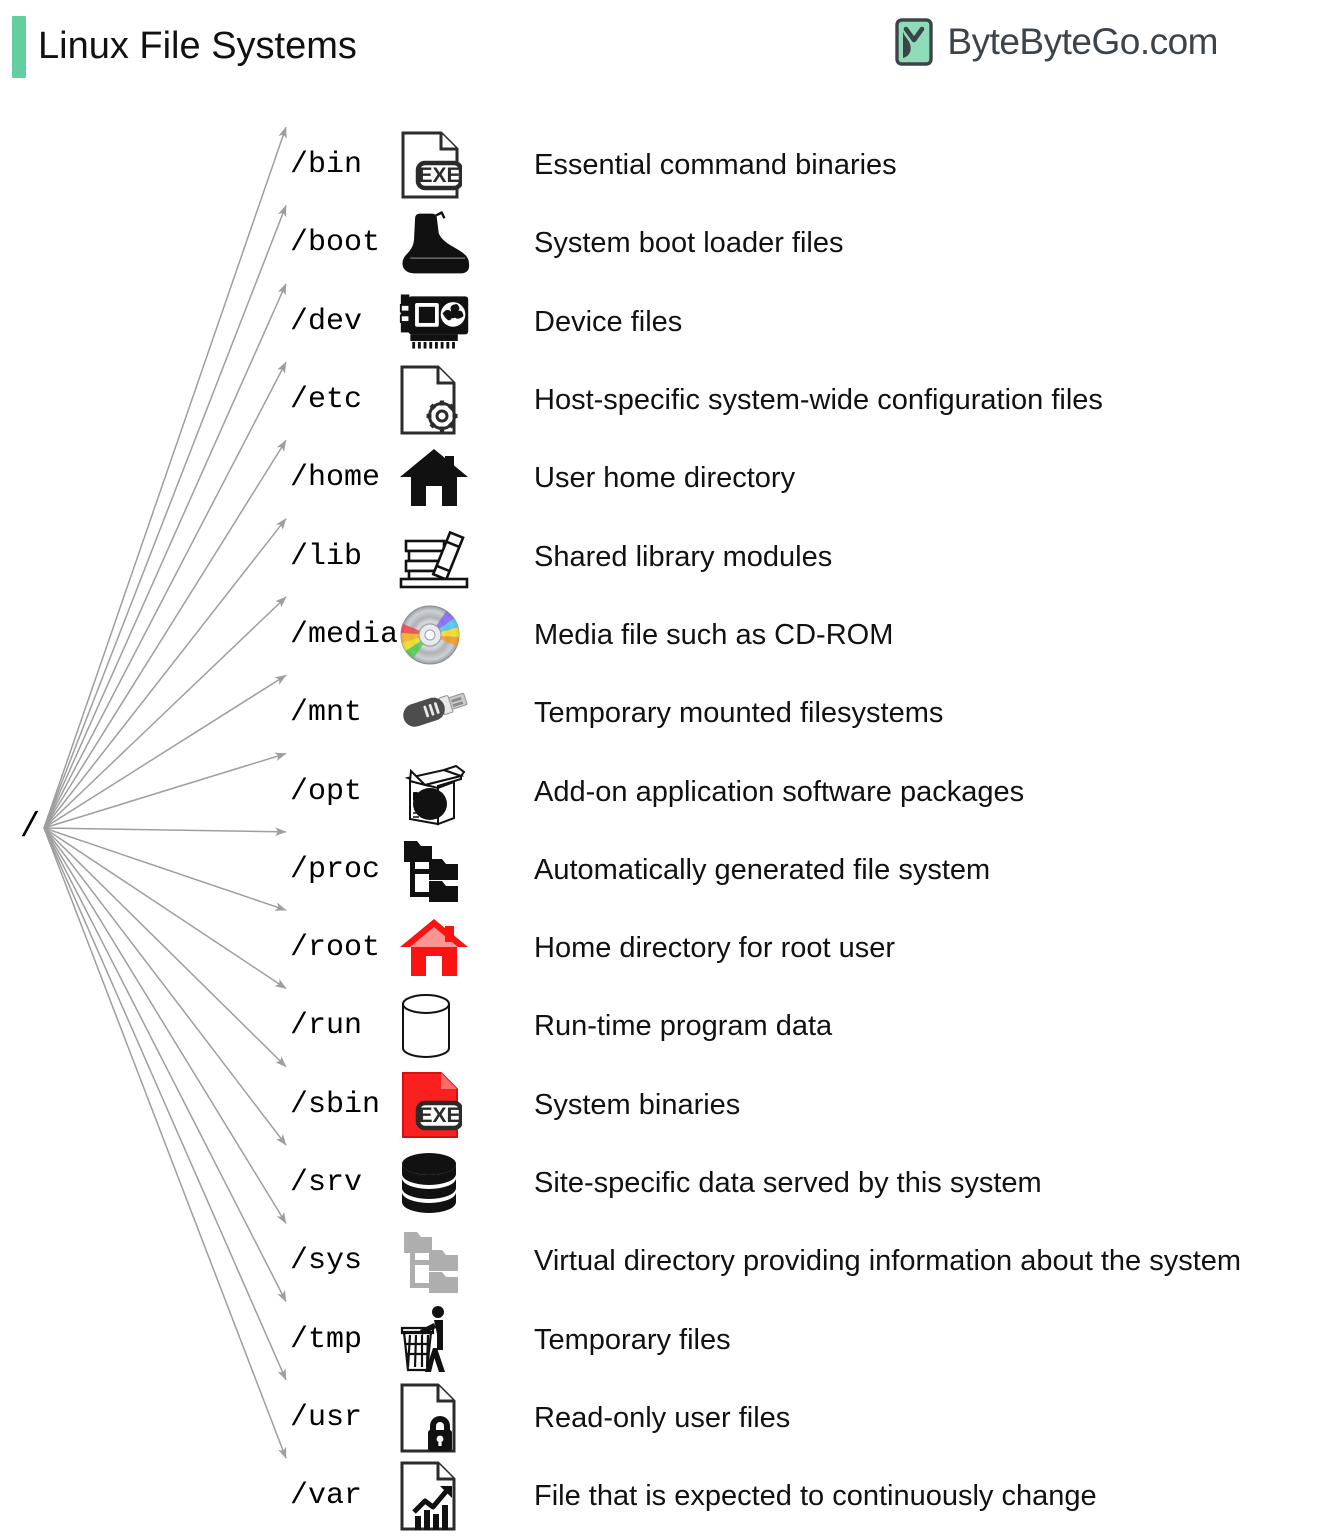 The width and height of the screenshot is (1344, 1536). I want to click on red-house-icon, so click(435, 948).